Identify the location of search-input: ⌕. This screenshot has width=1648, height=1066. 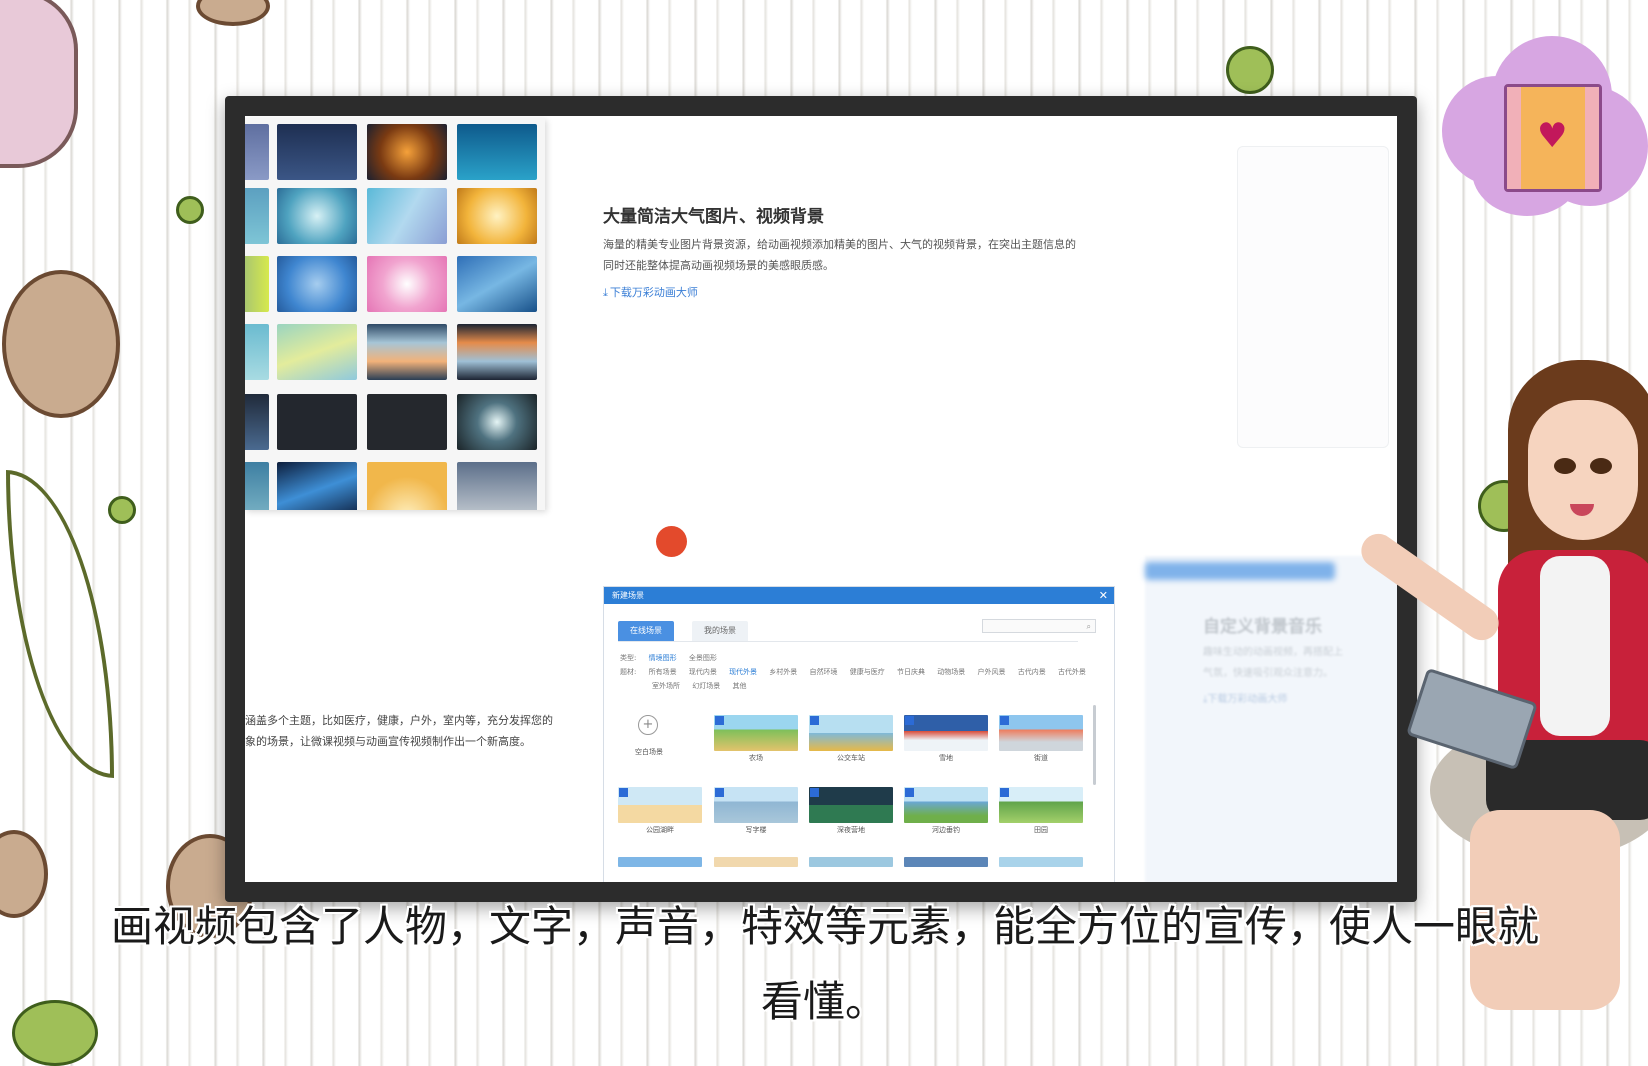
(1039, 626).